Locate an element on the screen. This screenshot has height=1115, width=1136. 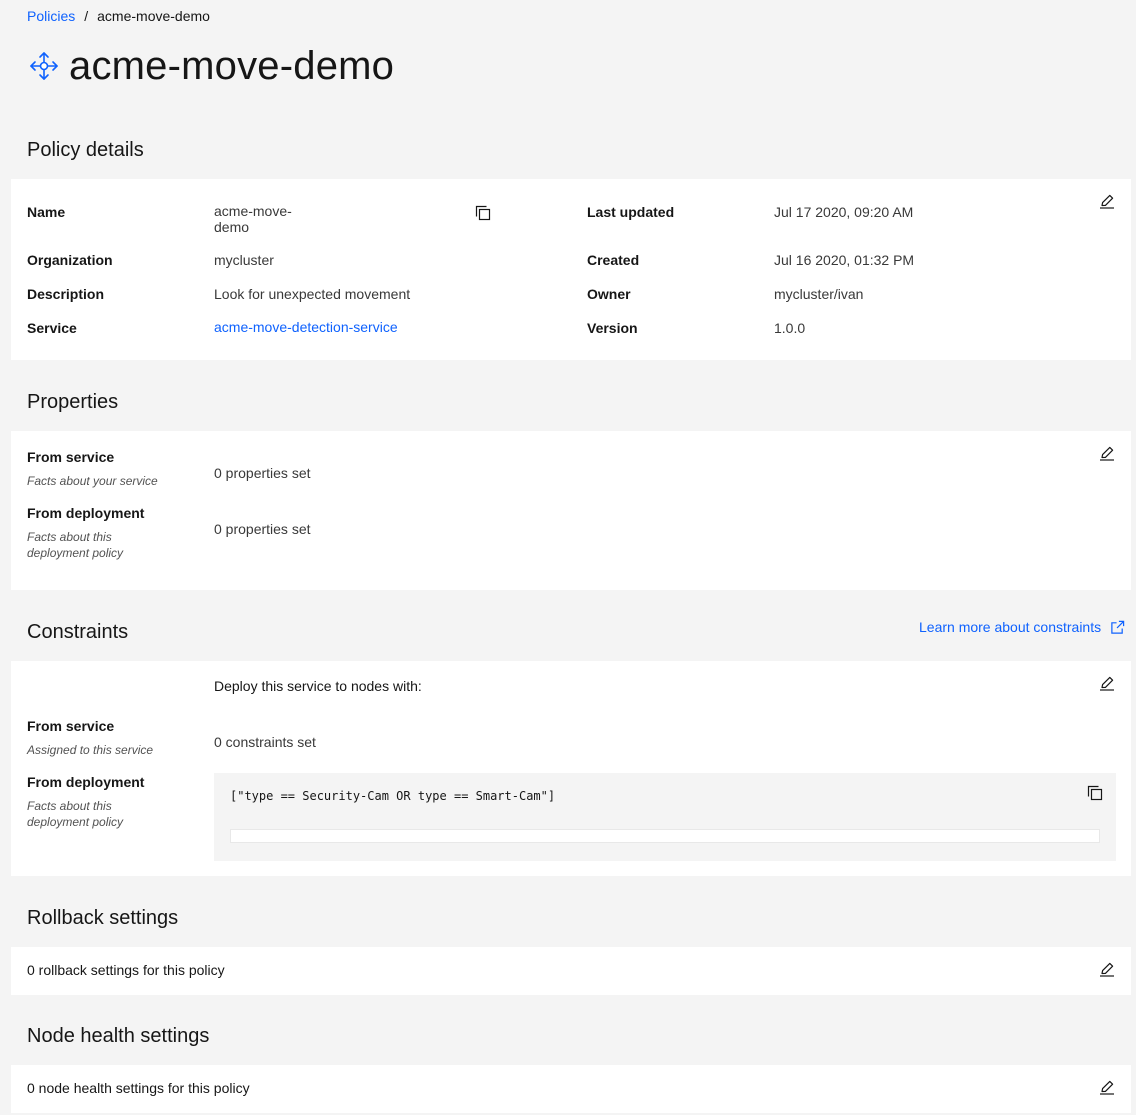
constraints-from-deployment-helper: Facts about this deployment policy is located at coordinates (75, 814).